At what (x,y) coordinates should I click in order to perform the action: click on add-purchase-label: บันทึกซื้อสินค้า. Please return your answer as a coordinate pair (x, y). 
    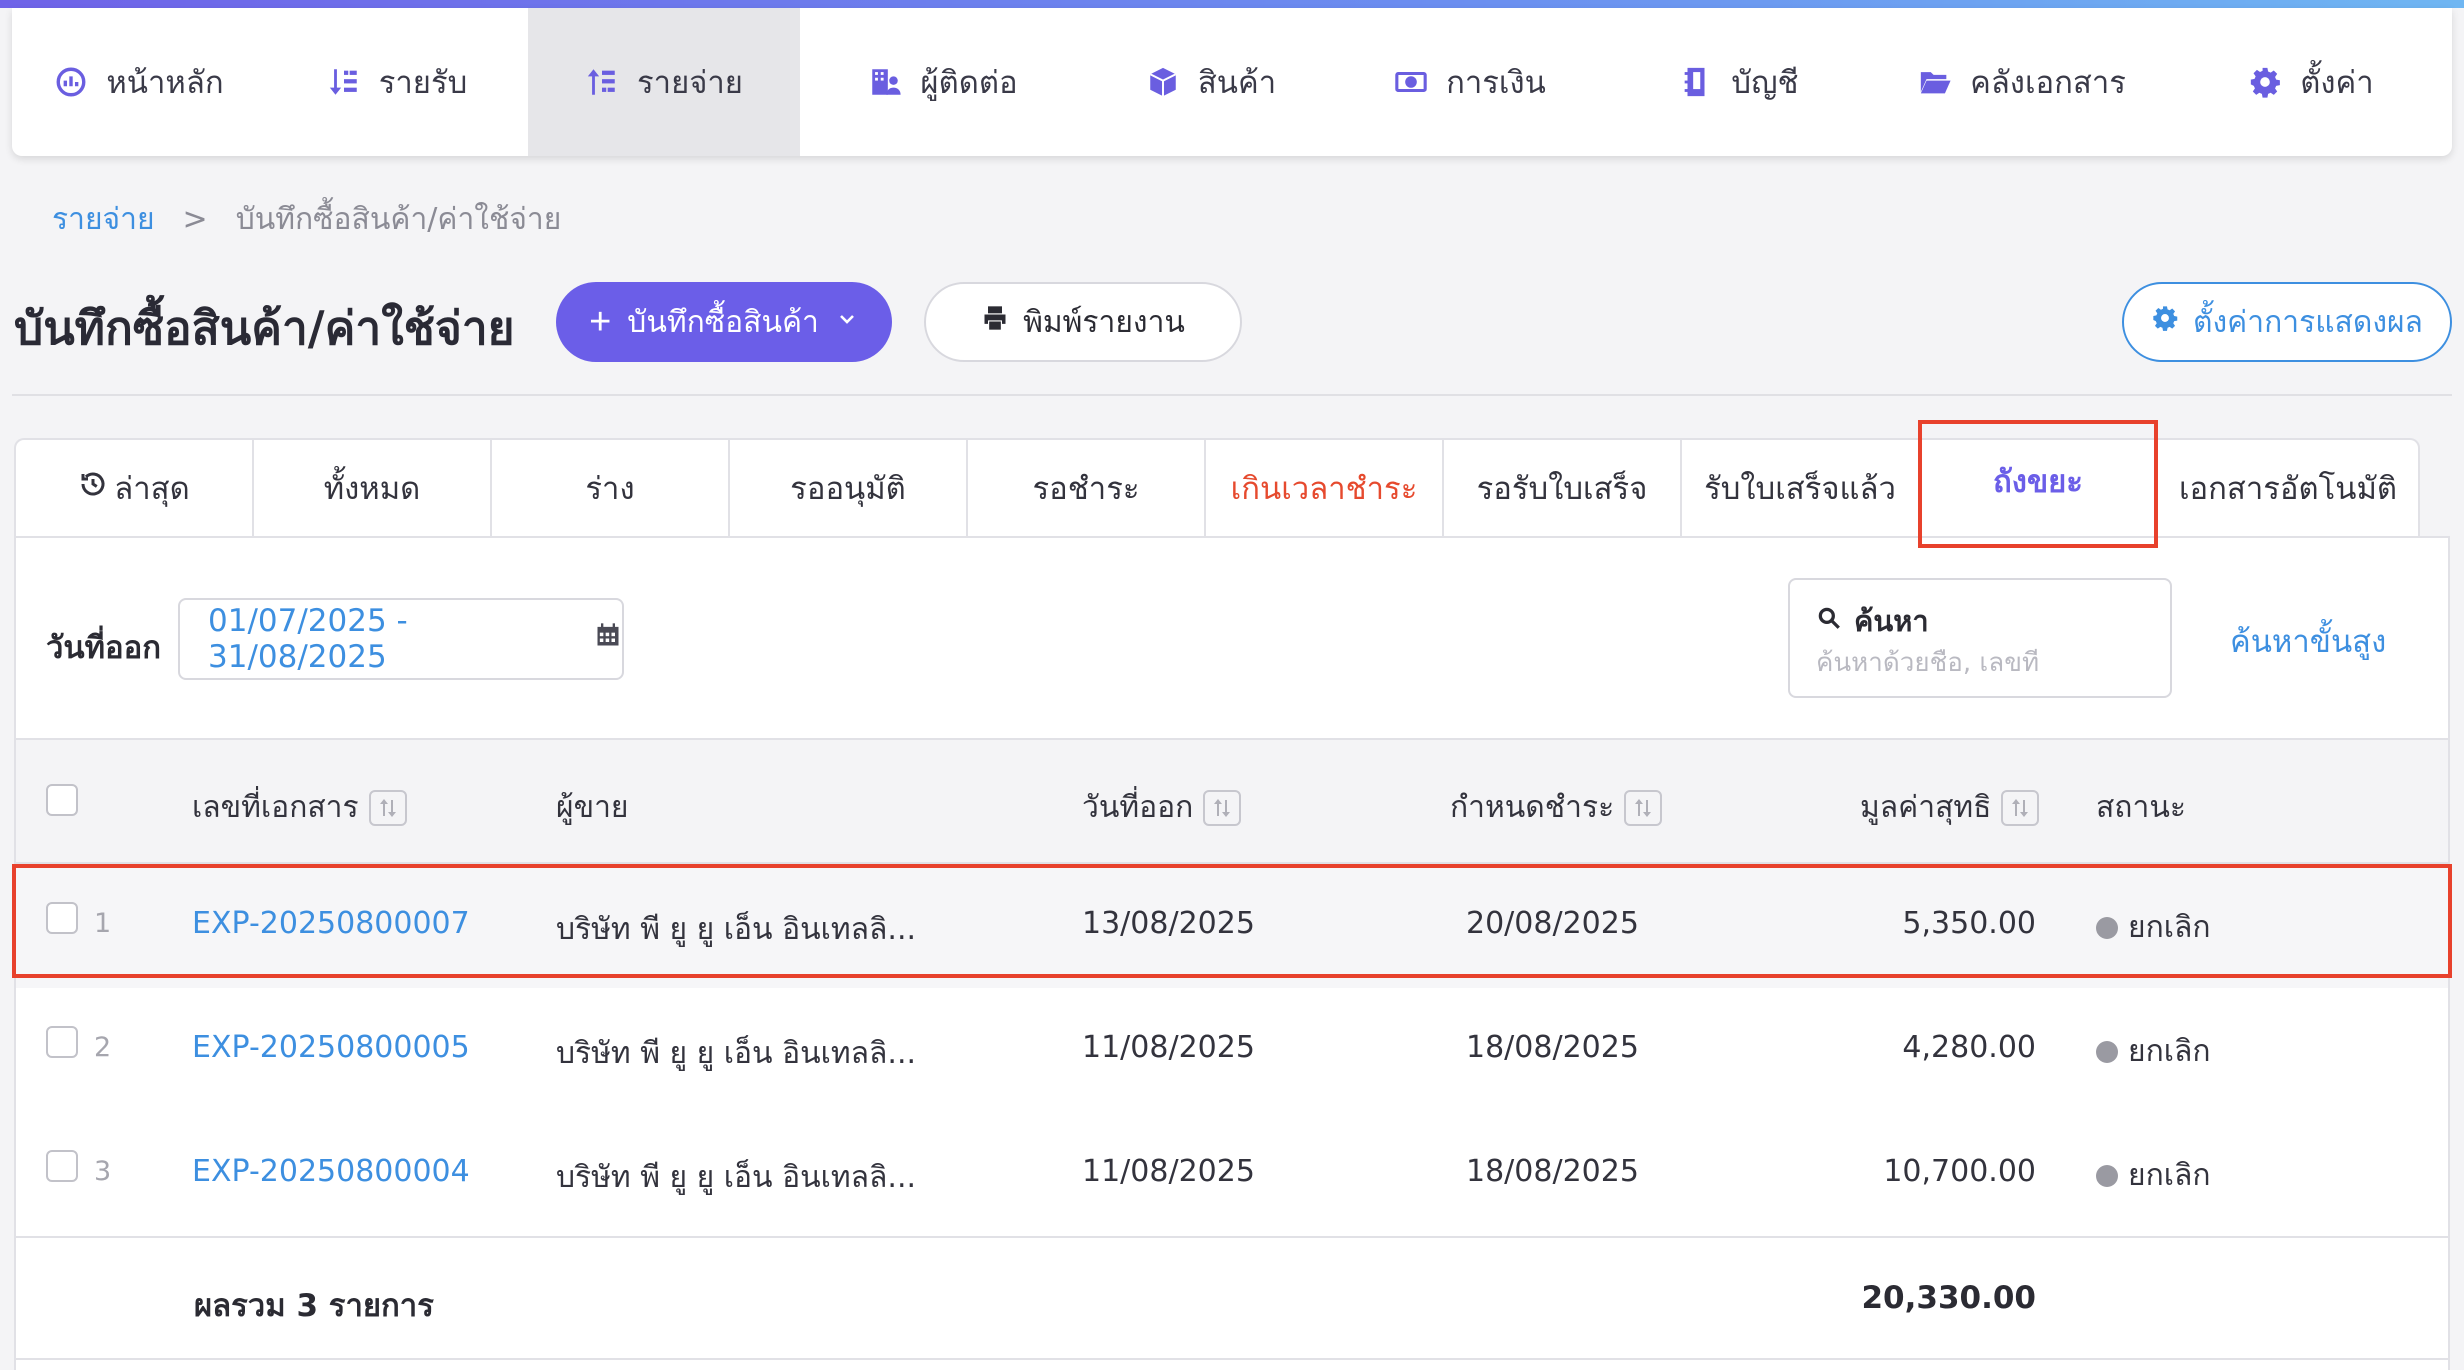
    Looking at the image, I should click on (723, 322).